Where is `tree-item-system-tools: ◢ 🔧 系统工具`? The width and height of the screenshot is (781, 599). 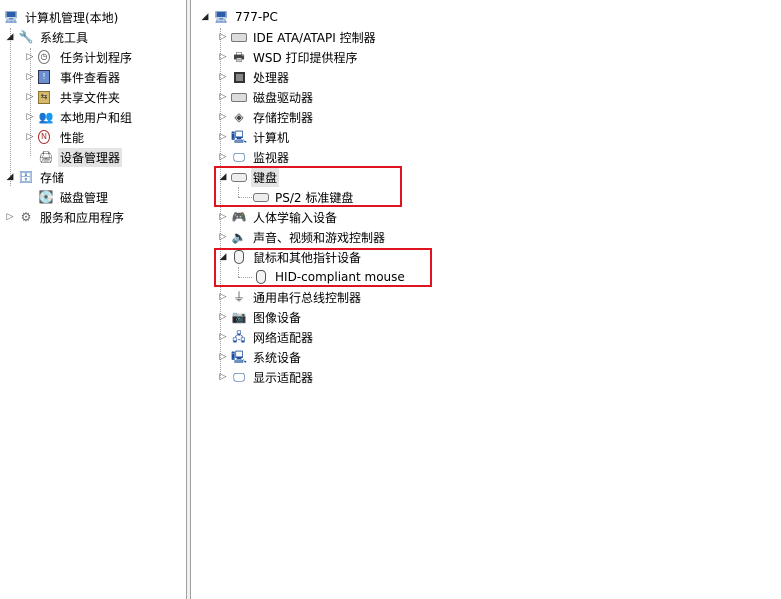
tree-item-system-tools: ◢ 🔧 系统工具 is located at coordinates (47, 37).